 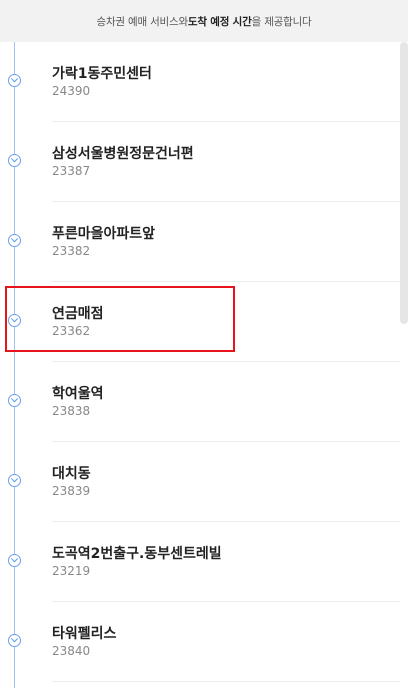 I want to click on stop-row: 가락1동주민센터 24390, so click(x=200, y=82).